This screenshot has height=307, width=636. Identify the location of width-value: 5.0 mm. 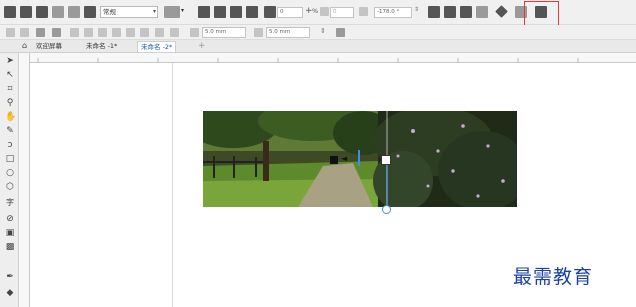
(216, 32).